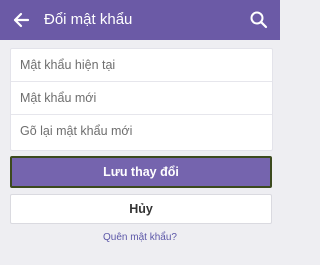  What do you see at coordinates (140, 20) in the screenshot?
I see `app-header: Đổi mật khẩu` at bounding box center [140, 20].